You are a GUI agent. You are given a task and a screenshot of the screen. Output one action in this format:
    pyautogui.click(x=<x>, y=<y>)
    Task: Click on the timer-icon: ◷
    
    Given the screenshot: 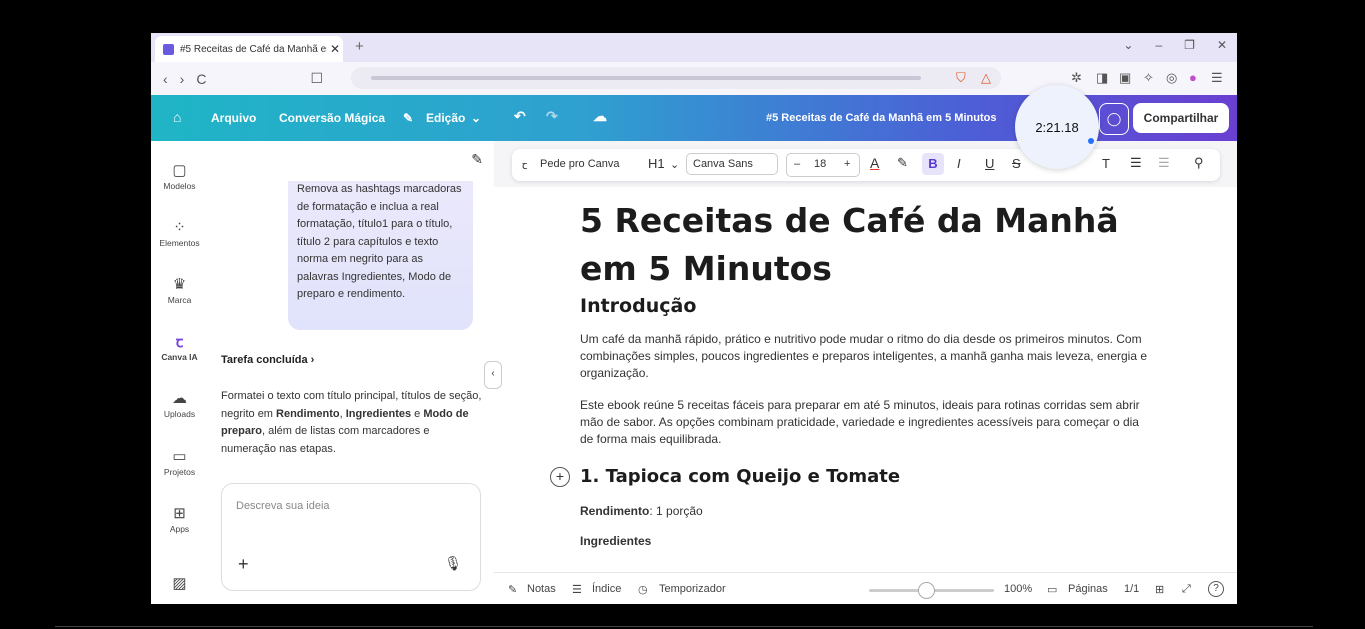 What is the action you would take?
    pyautogui.click(x=643, y=590)
    